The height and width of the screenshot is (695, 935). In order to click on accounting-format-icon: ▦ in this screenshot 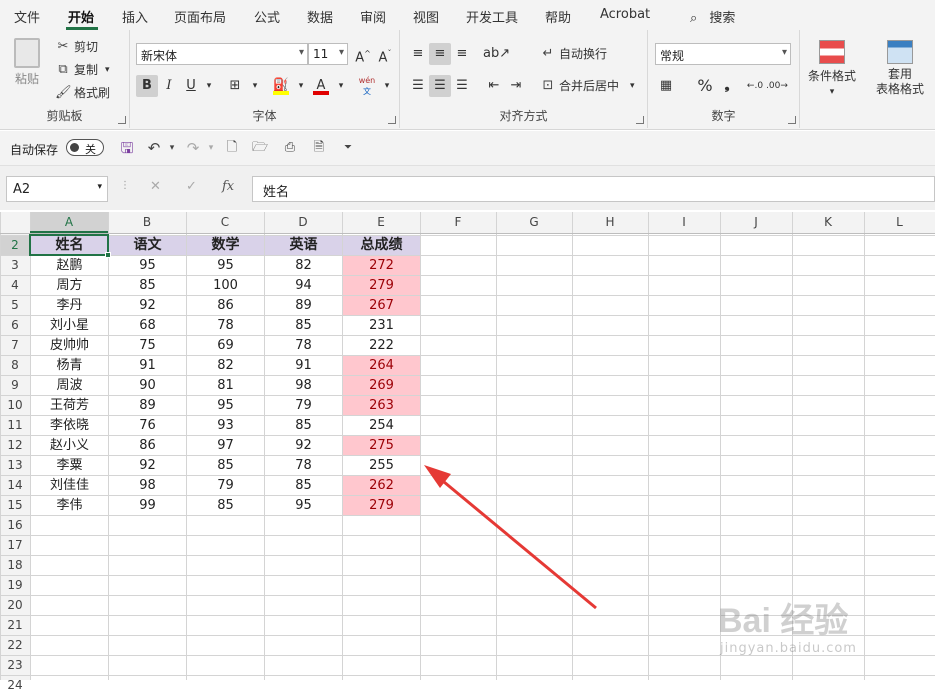, I will do `click(666, 86)`.